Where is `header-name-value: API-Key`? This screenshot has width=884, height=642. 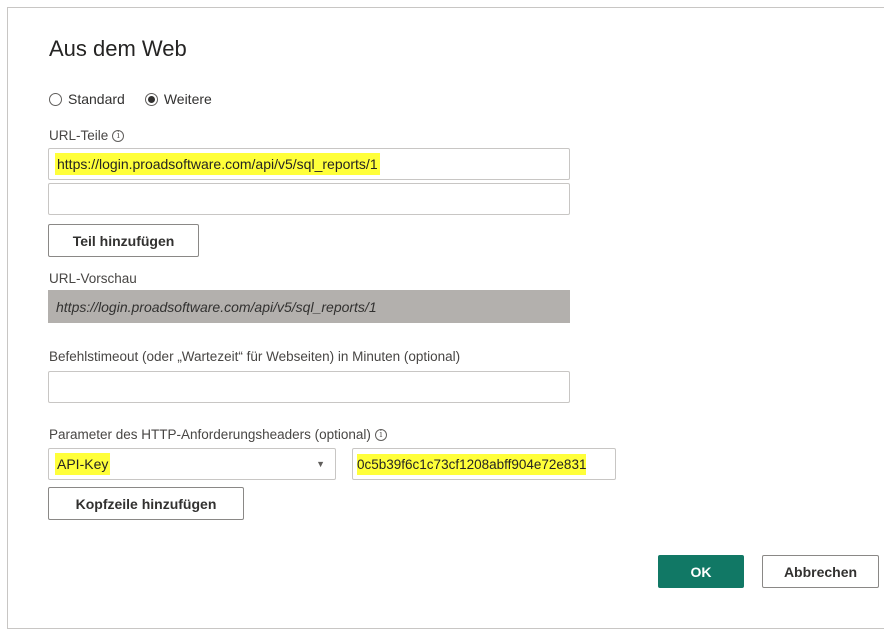 header-name-value: API-Key is located at coordinates (83, 464).